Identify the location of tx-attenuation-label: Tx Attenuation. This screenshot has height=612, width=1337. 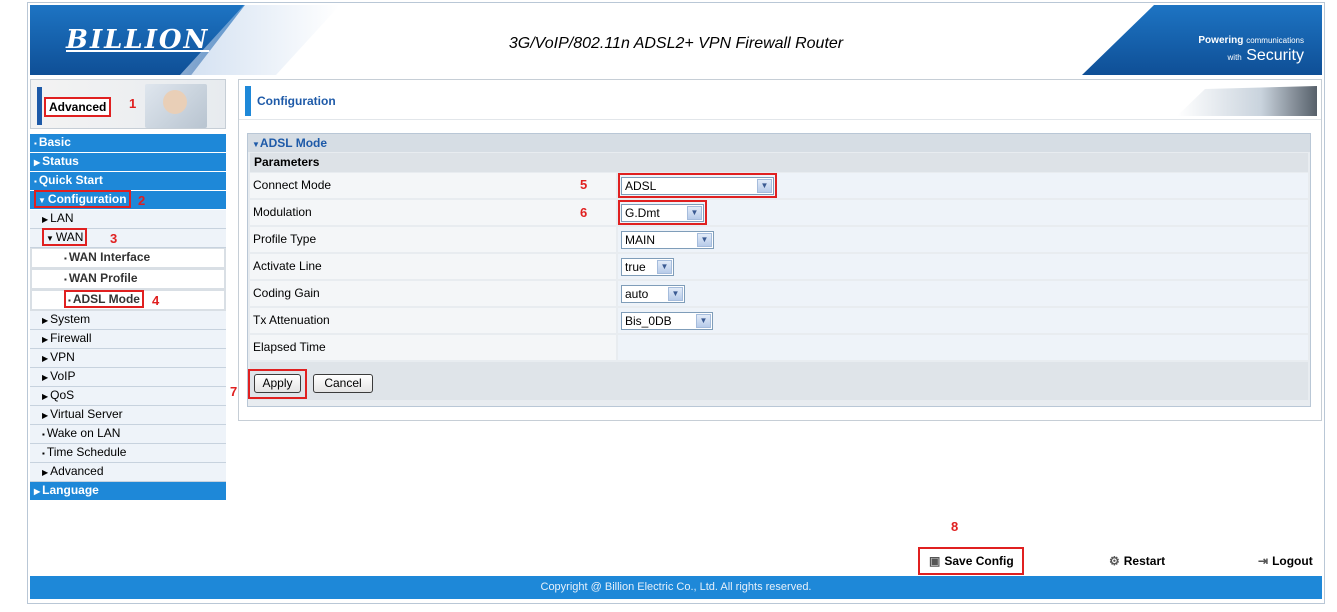
(433, 320).